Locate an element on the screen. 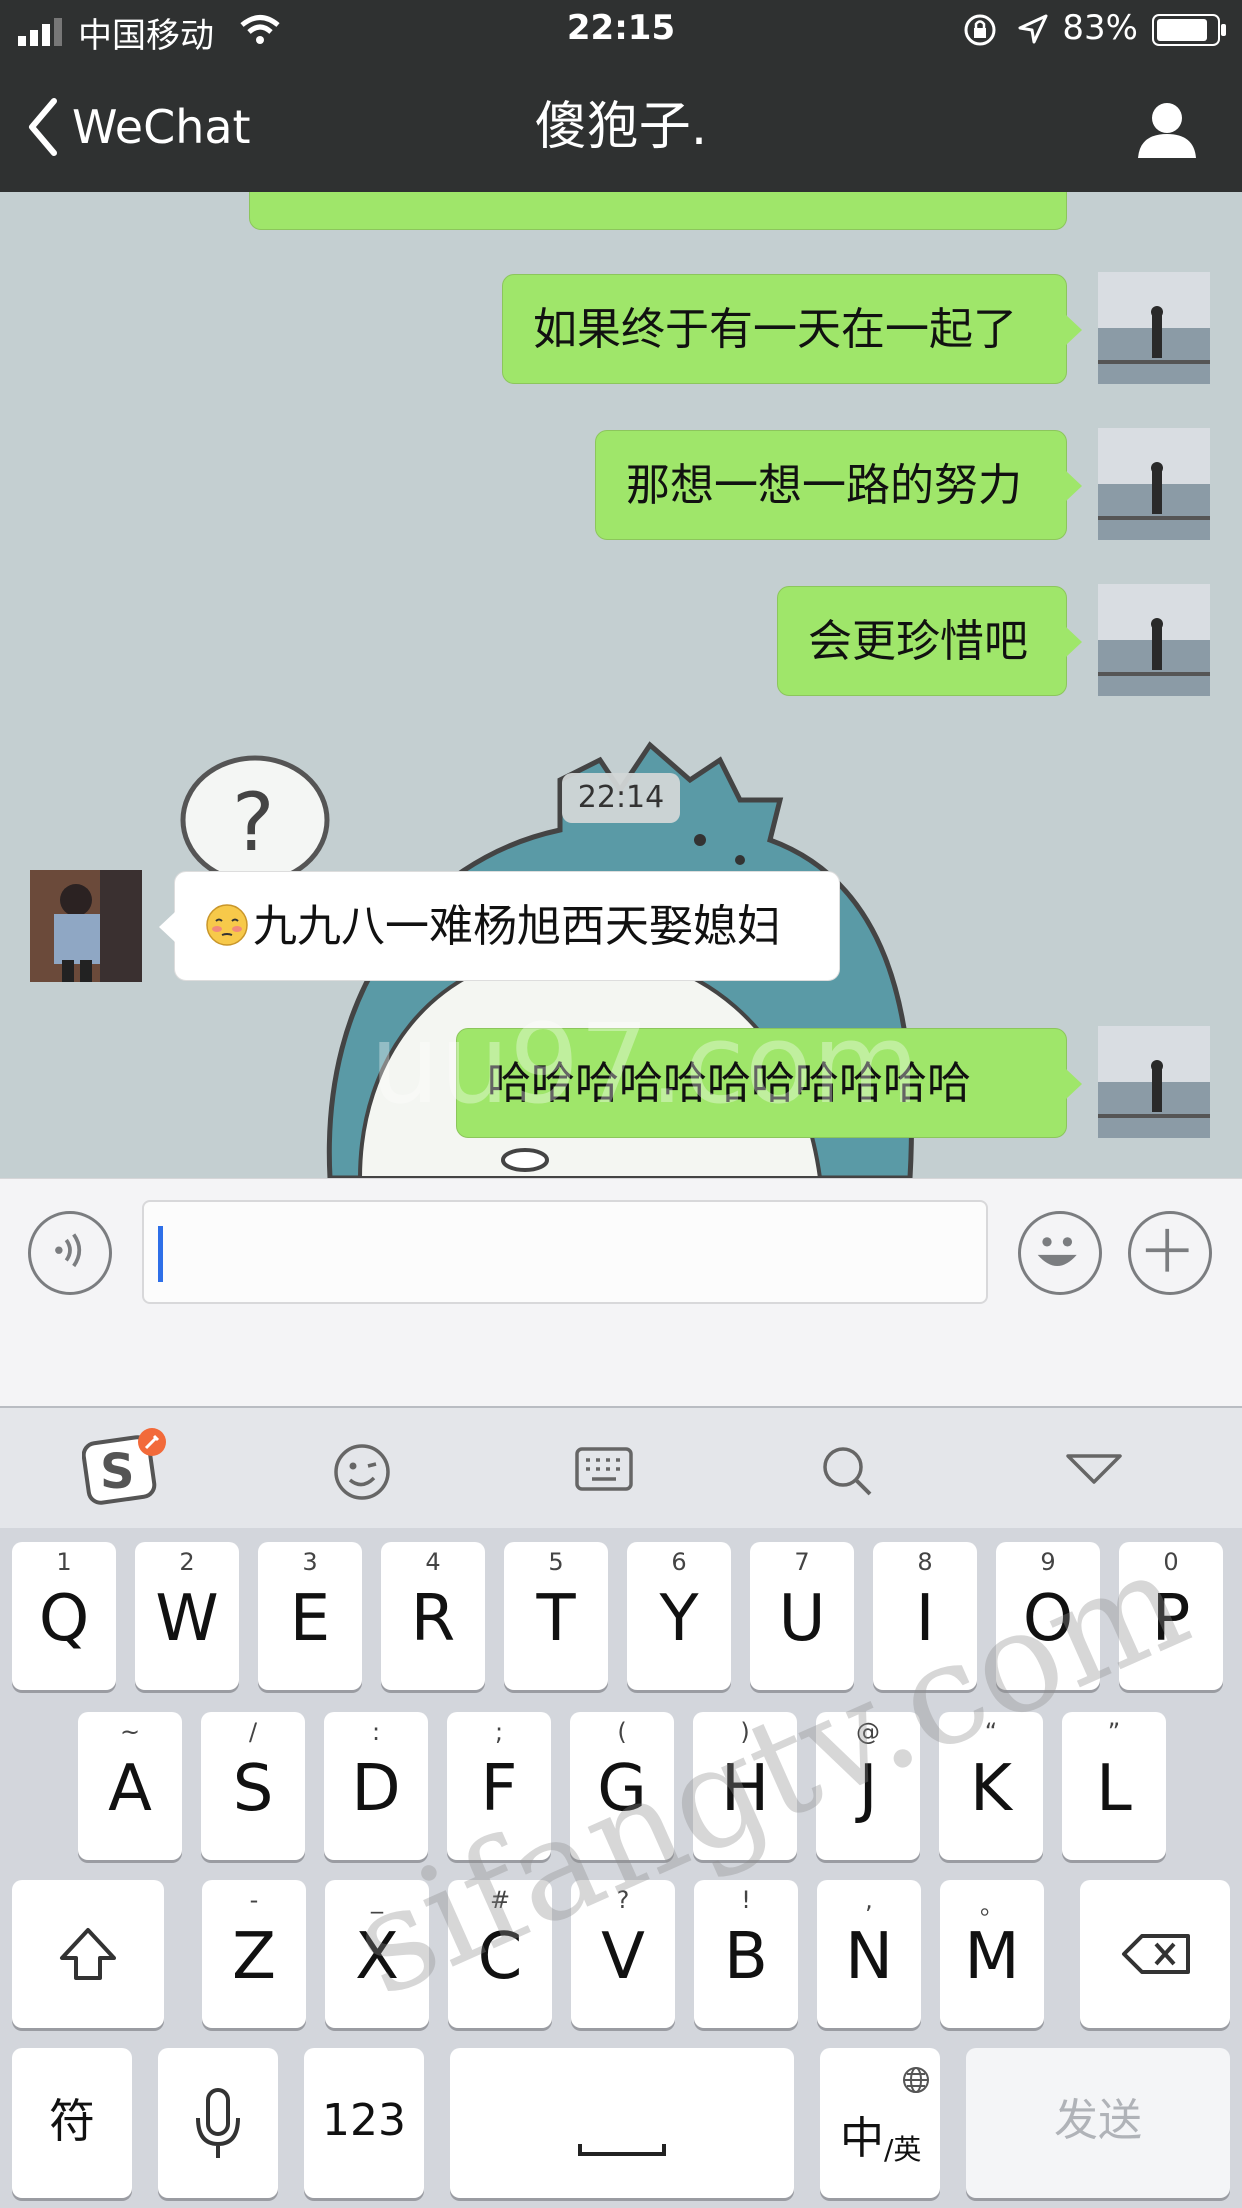  key-primary-label: K is located at coordinates (991, 1789).